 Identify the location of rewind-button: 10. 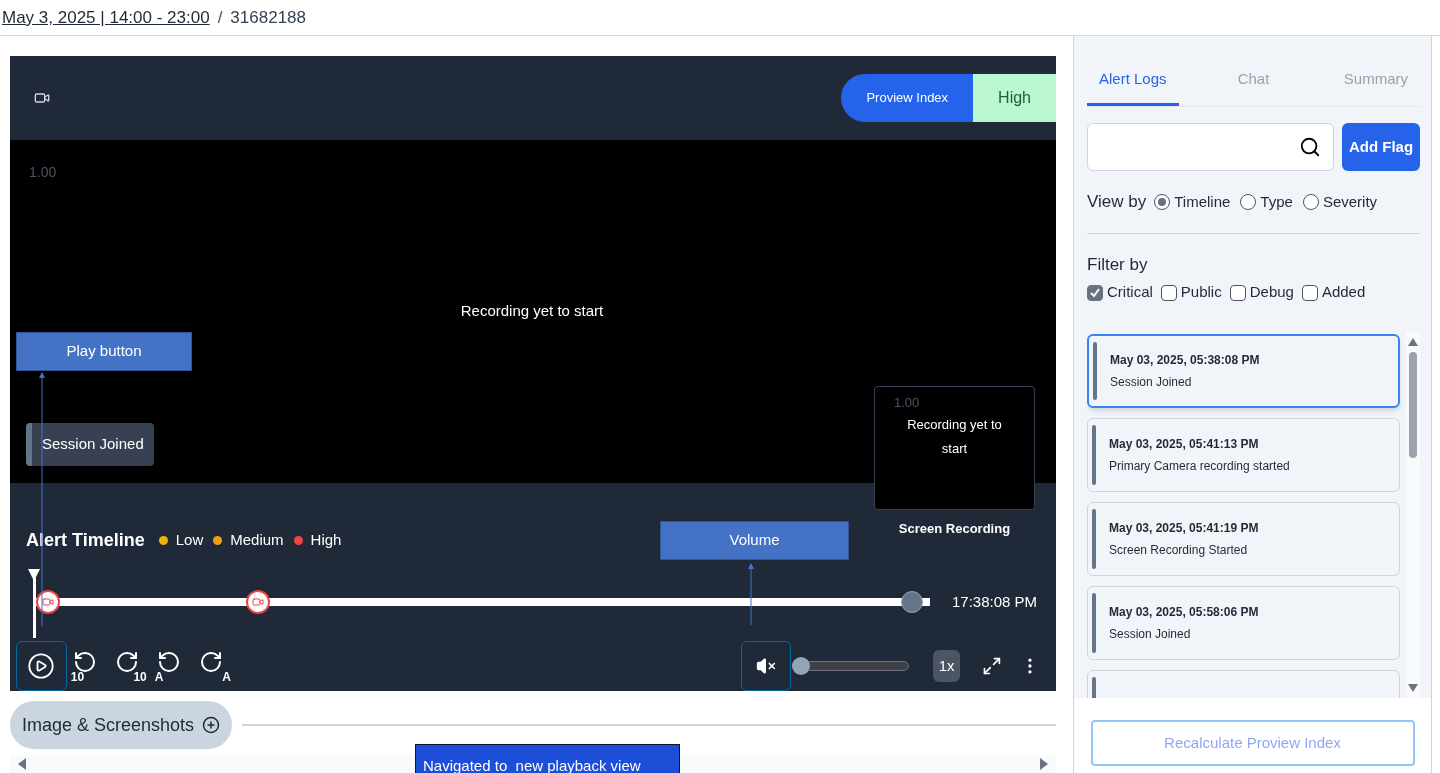
(86, 666).